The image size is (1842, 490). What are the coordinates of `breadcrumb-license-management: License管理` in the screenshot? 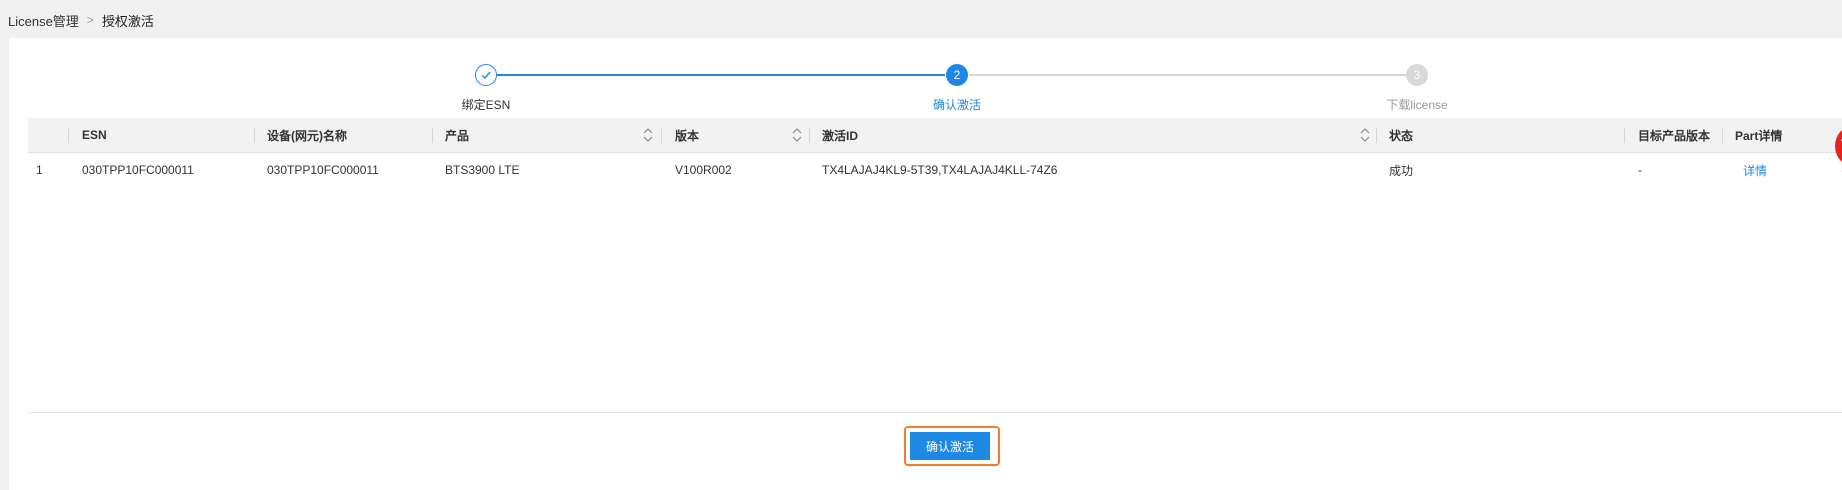 It's located at (43, 20).